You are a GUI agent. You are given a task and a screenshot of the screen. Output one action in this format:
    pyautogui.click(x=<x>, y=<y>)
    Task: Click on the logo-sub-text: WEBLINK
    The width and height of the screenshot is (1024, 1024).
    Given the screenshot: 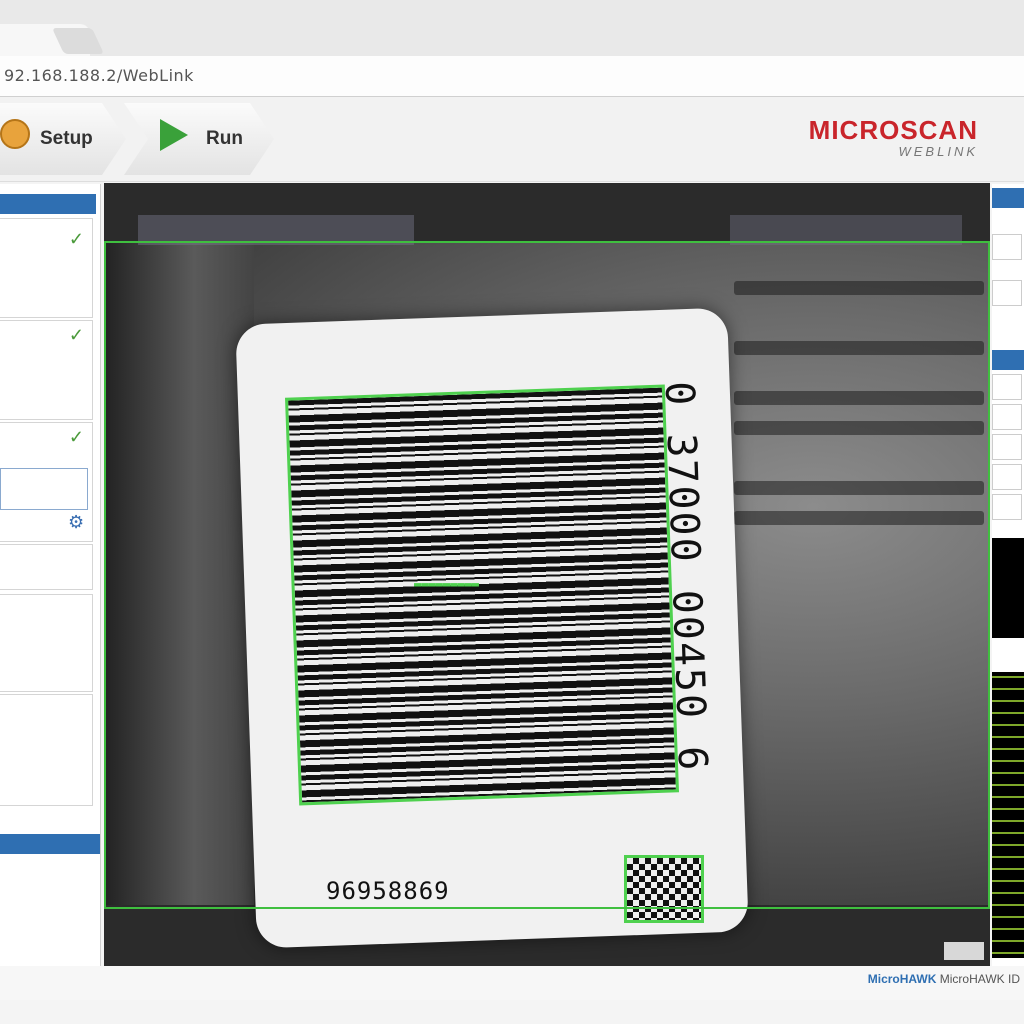 What is the action you would take?
    pyautogui.click(x=938, y=151)
    